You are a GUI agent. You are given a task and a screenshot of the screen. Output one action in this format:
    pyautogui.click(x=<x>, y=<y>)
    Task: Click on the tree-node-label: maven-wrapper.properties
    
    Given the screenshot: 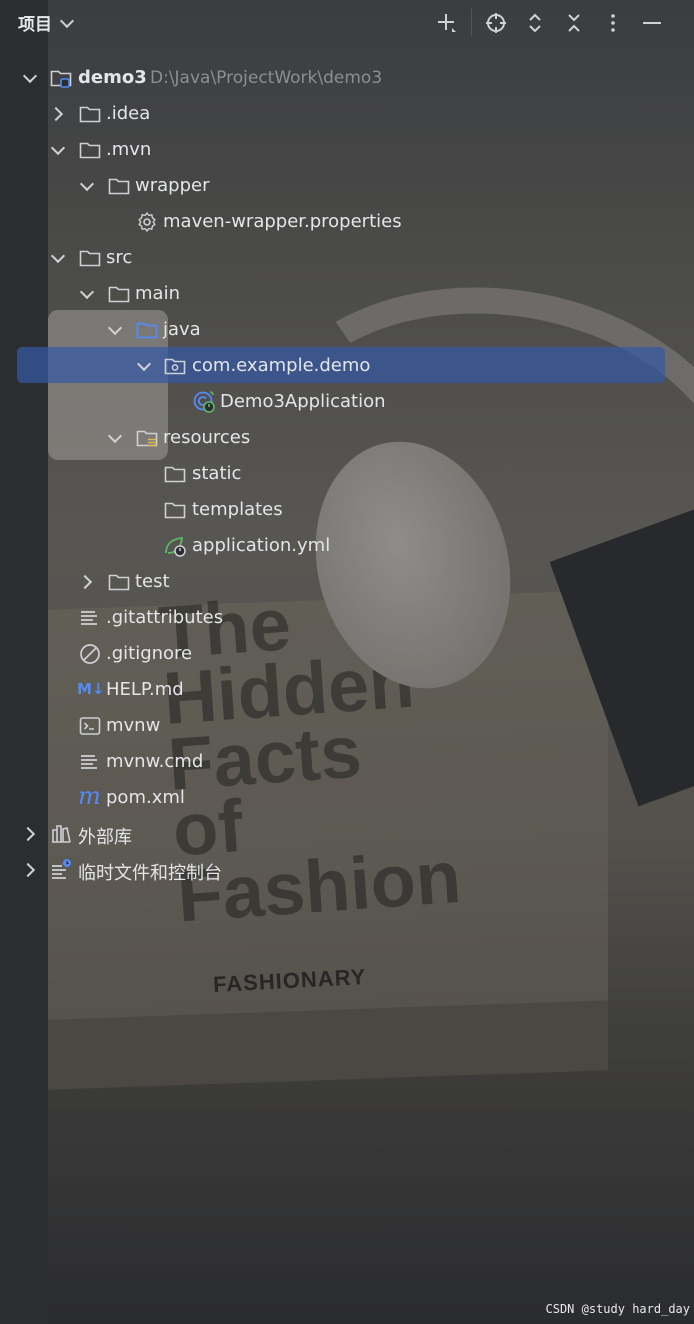 What is the action you would take?
    pyautogui.click(x=282, y=221)
    